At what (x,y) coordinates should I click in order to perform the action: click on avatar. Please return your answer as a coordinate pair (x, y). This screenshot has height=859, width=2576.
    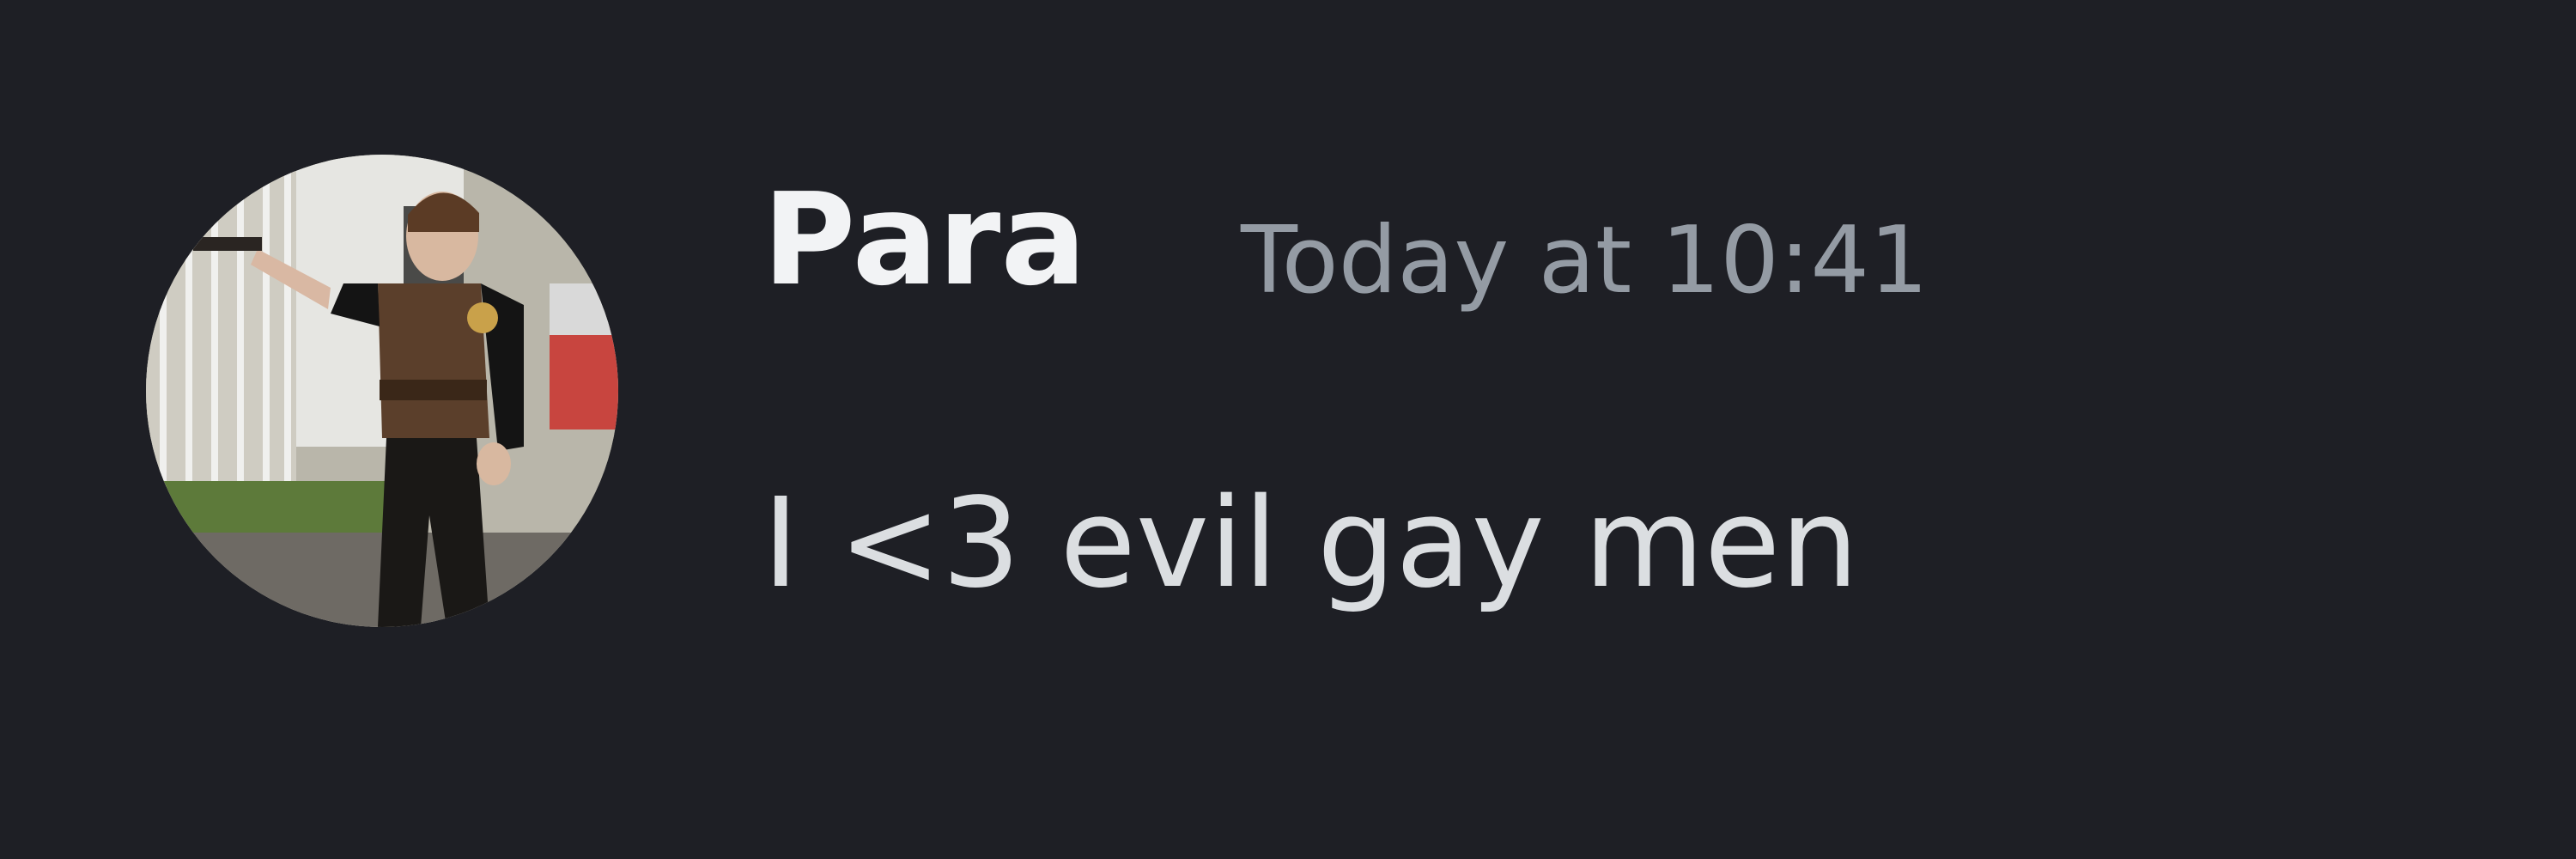
    Looking at the image, I should click on (382, 391).